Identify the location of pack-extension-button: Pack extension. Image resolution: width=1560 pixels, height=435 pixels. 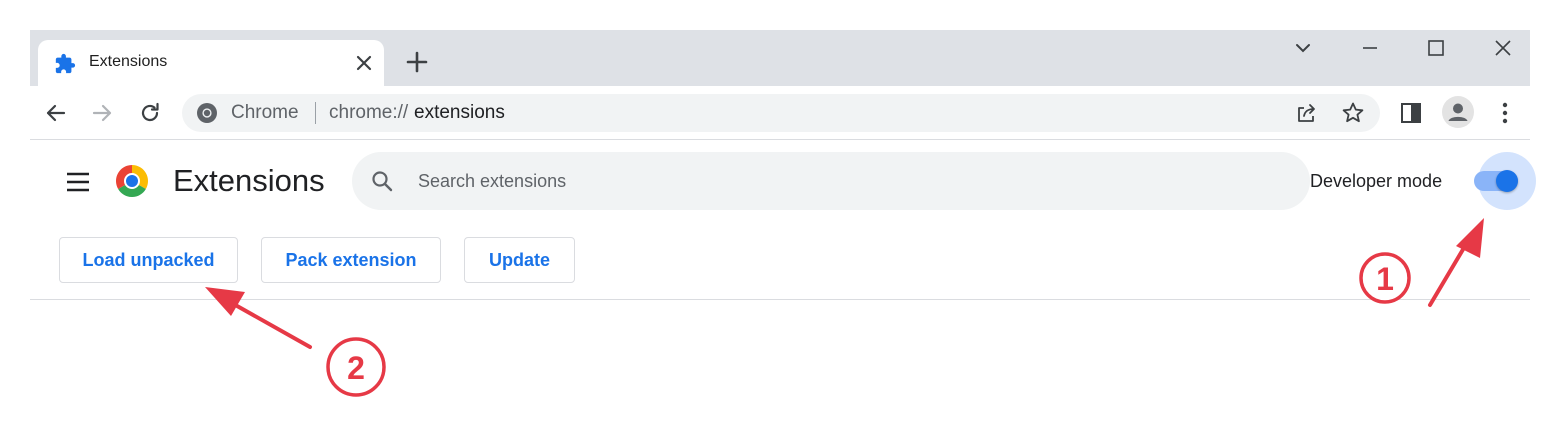
(351, 260).